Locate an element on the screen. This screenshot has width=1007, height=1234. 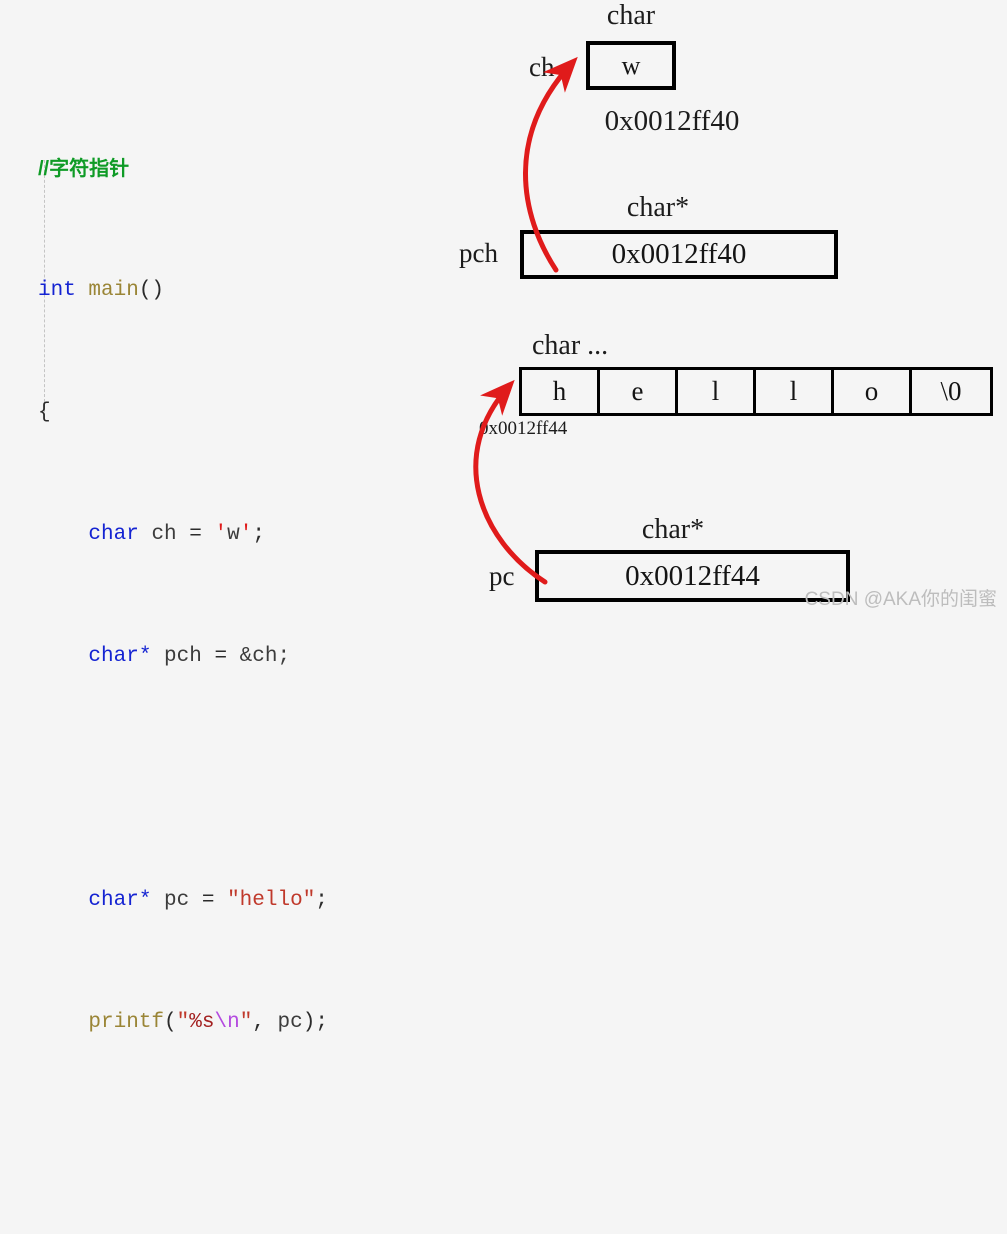
code-token-comma: , is located at coordinates (265, 1022).